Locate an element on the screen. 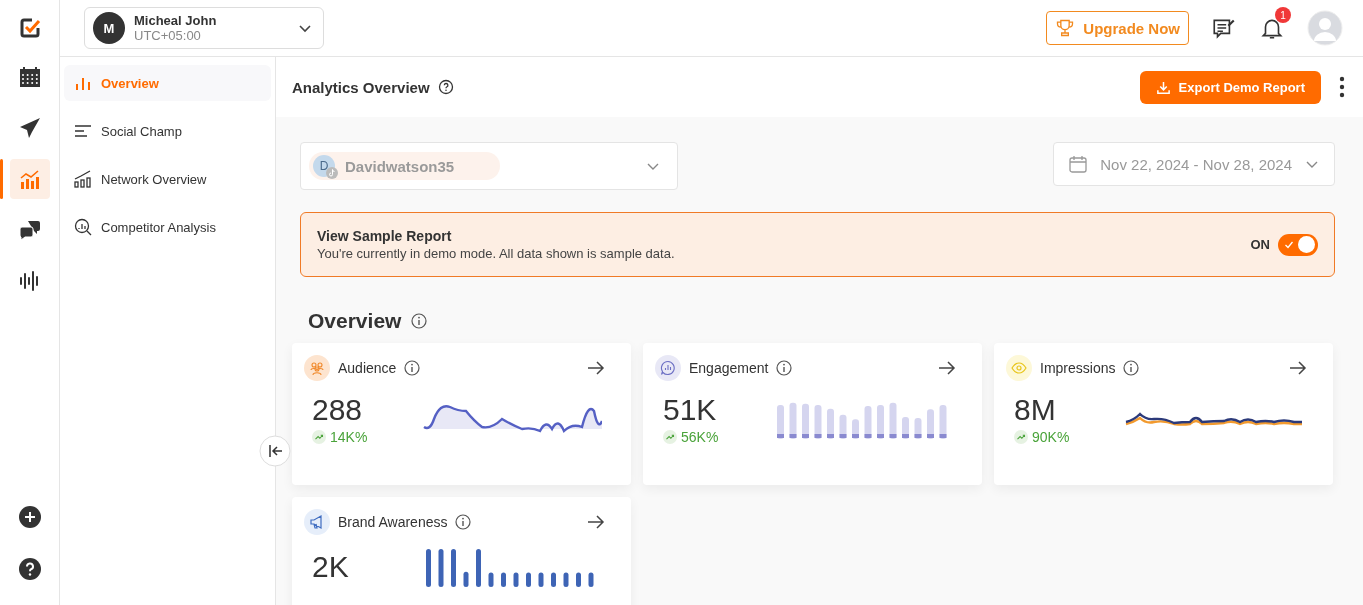 The image size is (1363, 605). collapse-sidebar-icon is located at coordinates (275, 451).